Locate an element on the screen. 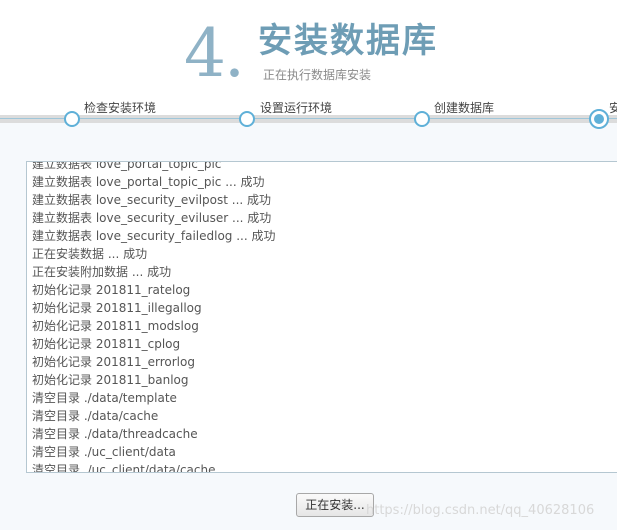 The height and width of the screenshot is (530, 617). step-circle-create-db is located at coordinates (422, 119).